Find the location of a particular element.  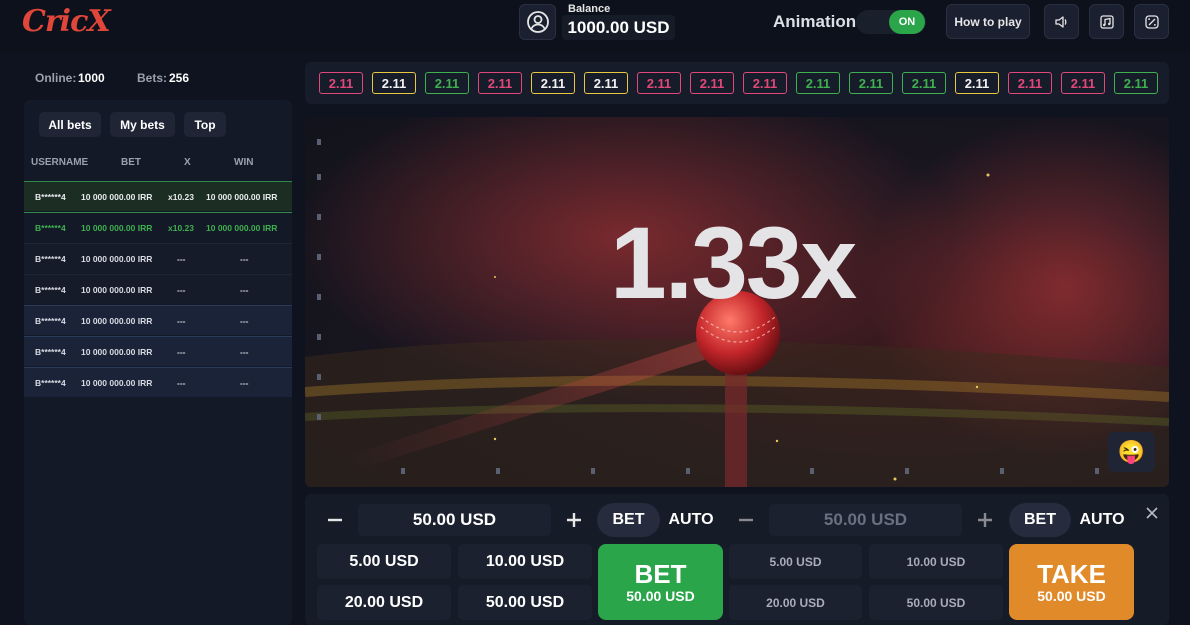

animation-toggle-state: ON is located at coordinates (907, 22).